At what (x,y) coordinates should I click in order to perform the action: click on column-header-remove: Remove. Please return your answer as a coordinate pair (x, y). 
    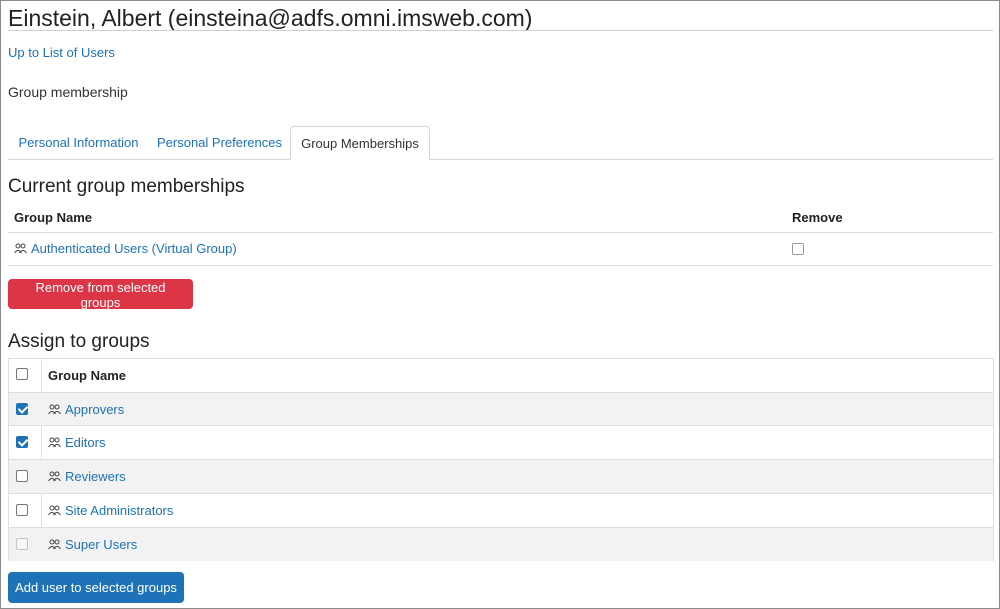
    Looking at the image, I should click on (817, 217).